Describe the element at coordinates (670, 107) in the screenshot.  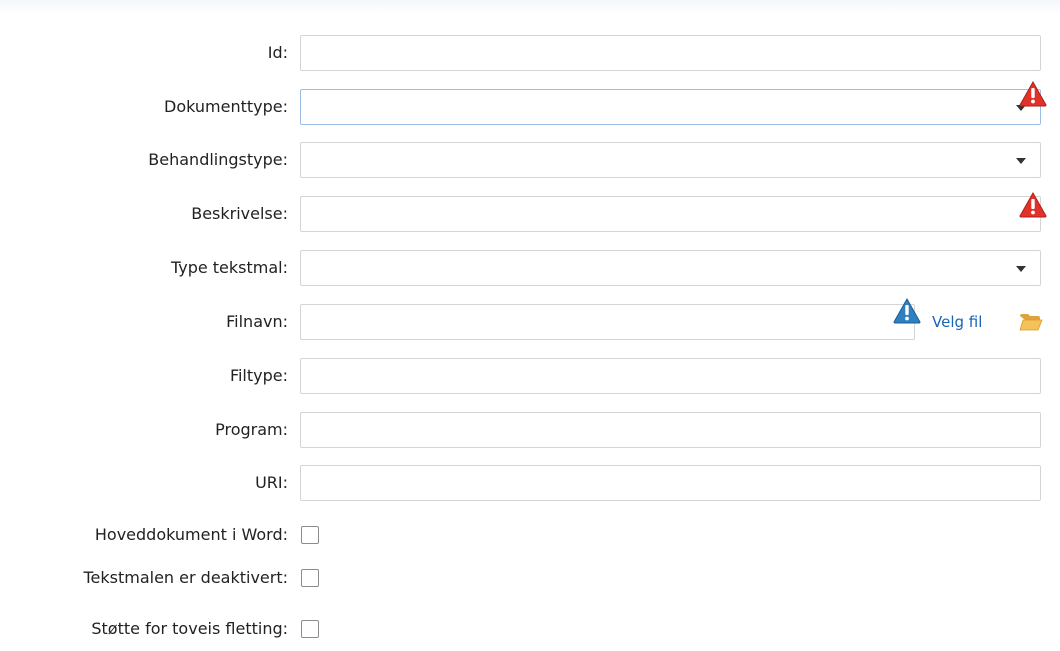
I see `dokumenttype-select` at that location.